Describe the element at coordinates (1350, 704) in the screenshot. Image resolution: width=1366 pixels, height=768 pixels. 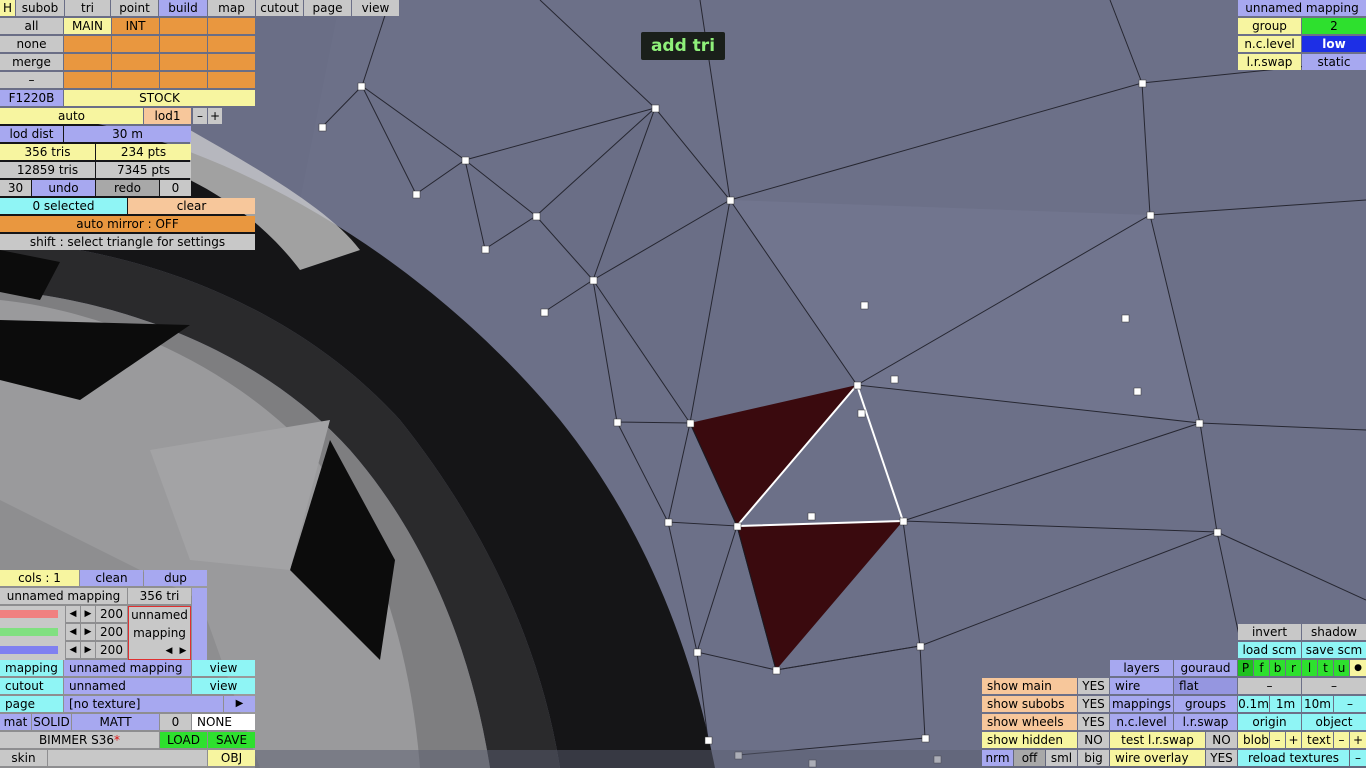
I see `step-minus-button: –` at that location.